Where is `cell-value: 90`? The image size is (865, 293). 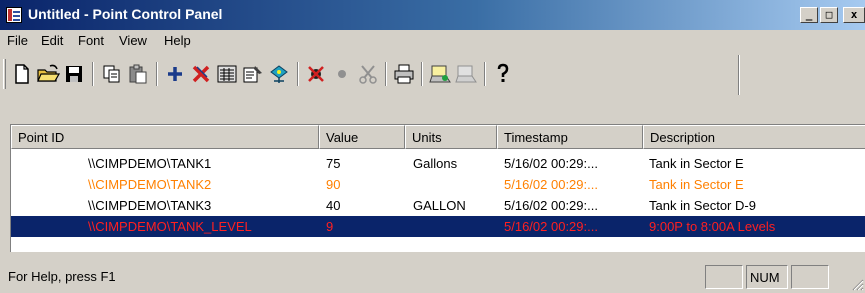
cell-value: 90 is located at coordinates (333, 184).